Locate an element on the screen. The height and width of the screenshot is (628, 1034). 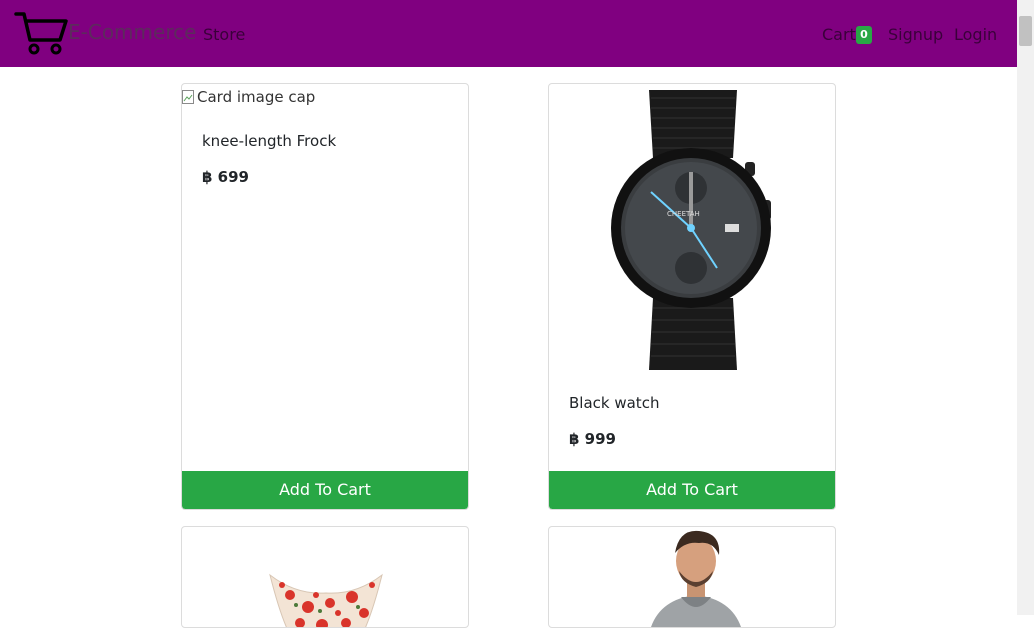
svg-text: CHEETAH is located at coordinates (683, 214).